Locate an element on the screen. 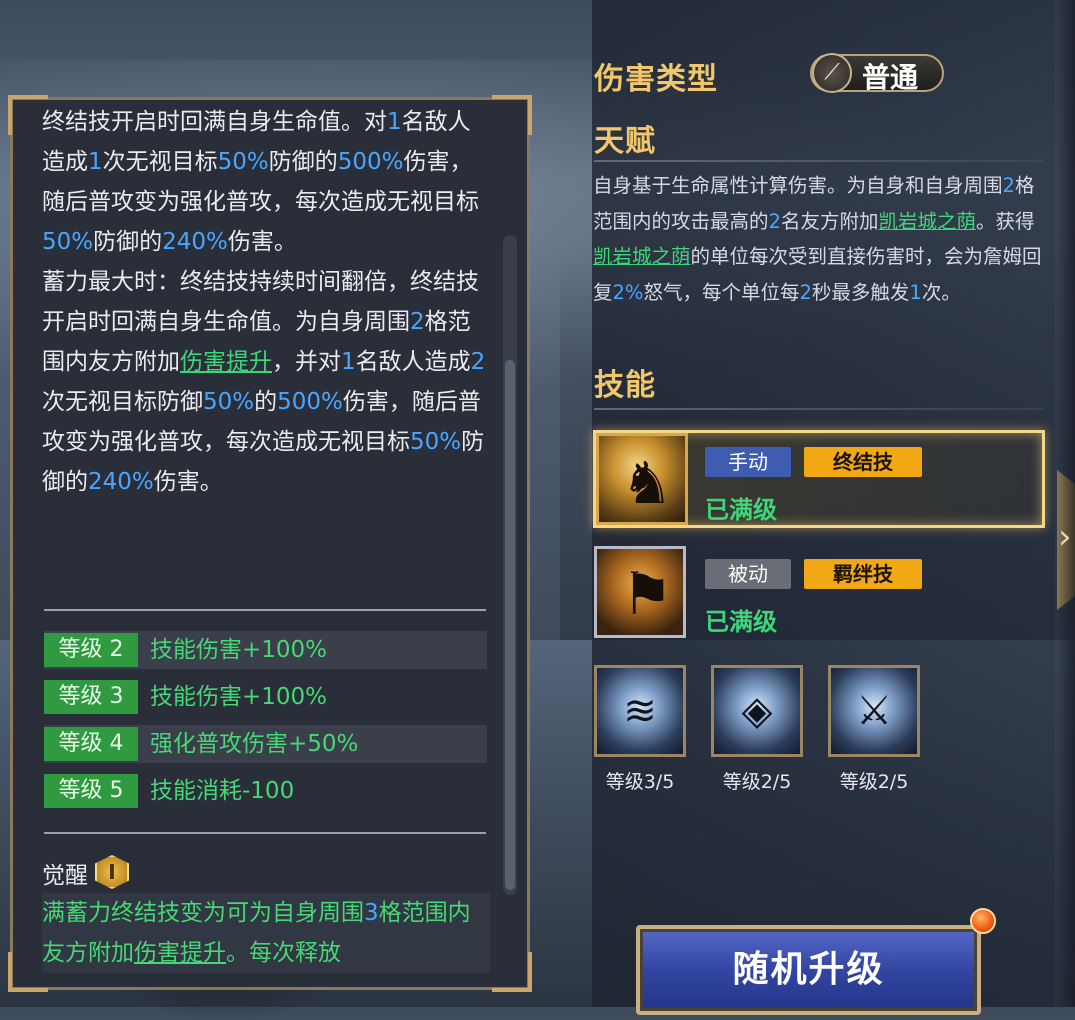  skill-tag-ultimate: 终结技 is located at coordinates (863, 462).